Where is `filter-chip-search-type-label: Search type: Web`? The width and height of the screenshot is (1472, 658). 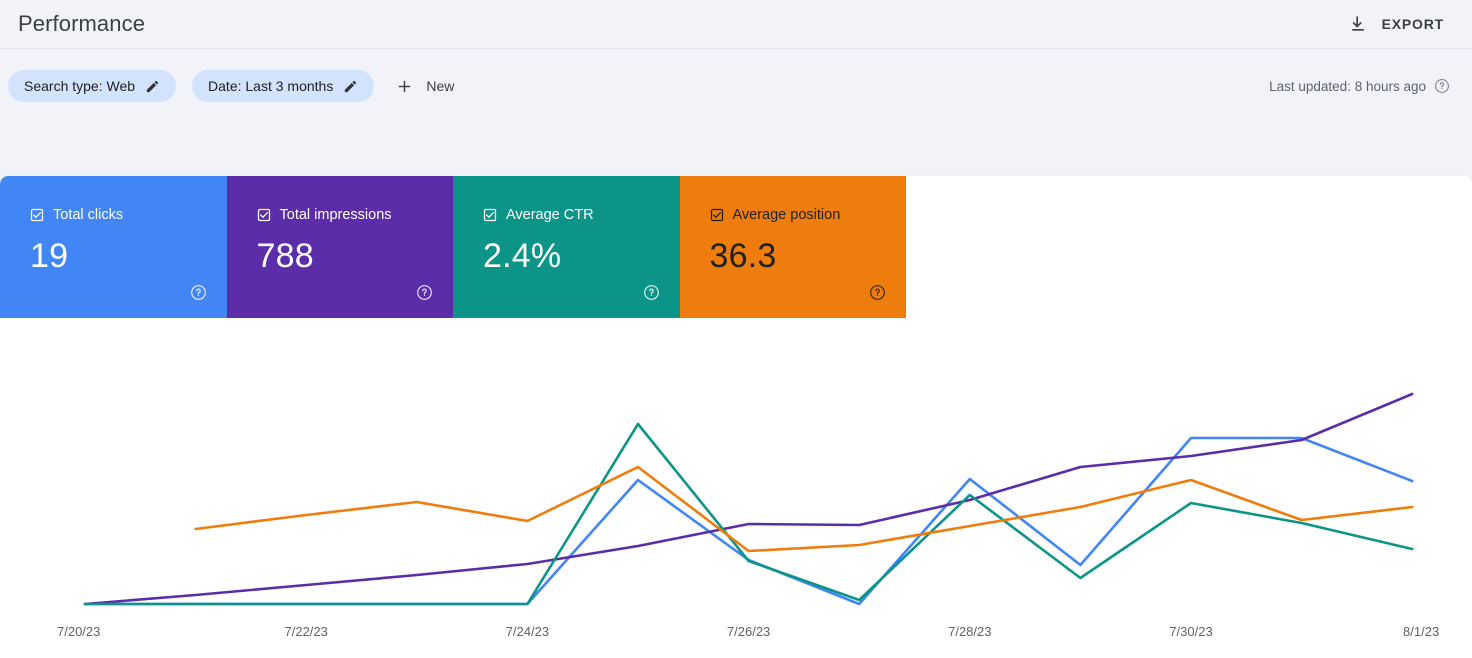 filter-chip-search-type-label: Search type: Web is located at coordinates (80, 86).